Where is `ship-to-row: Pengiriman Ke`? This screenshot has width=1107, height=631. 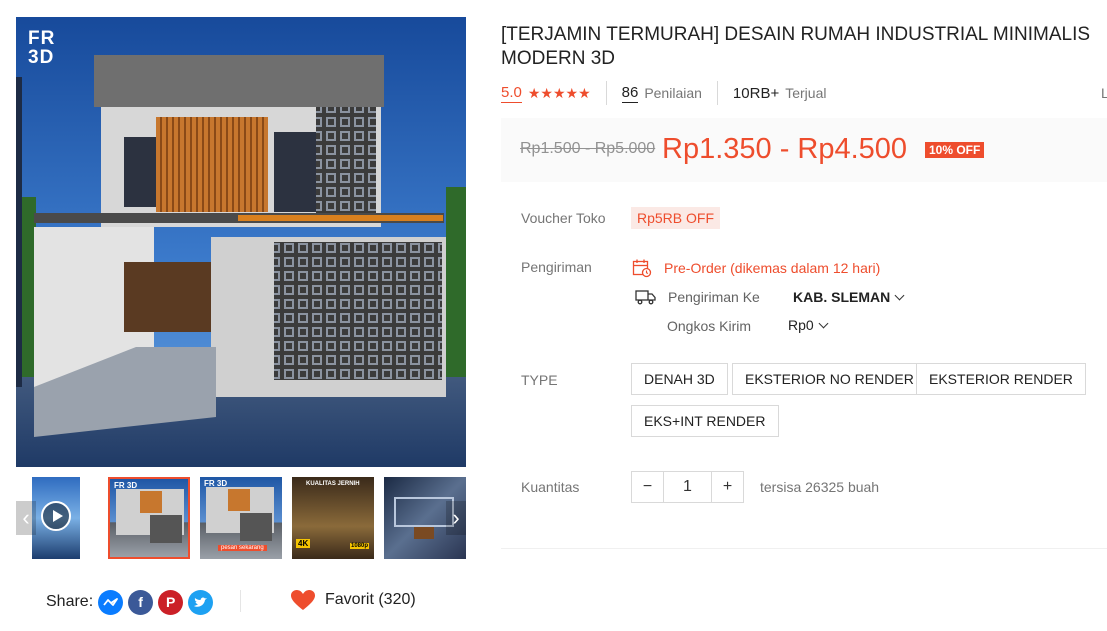
ship-to-row: Pengiriman Ke is located at coordinates (697, 297).